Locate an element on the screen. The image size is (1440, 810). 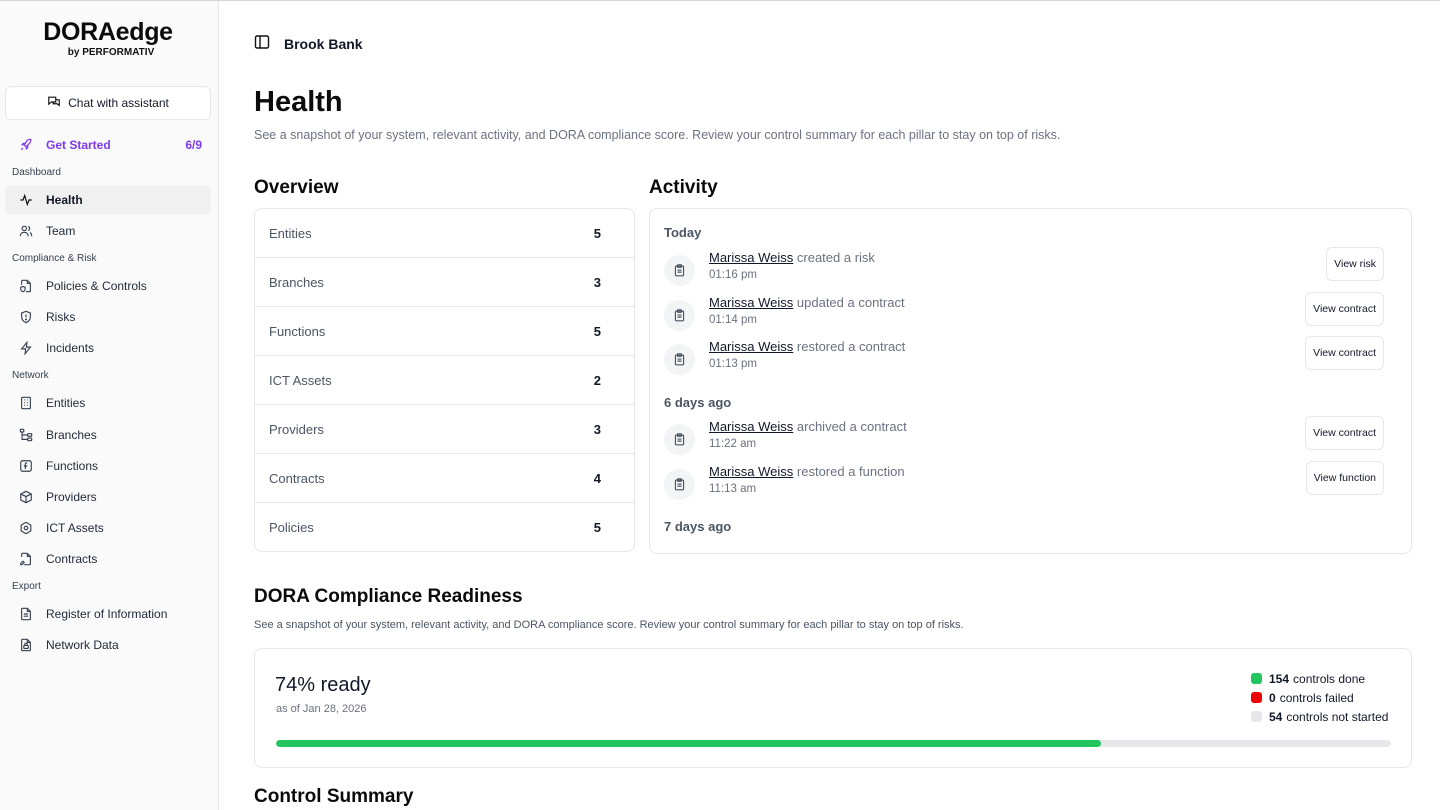
overview-label: Branches is located at coordinates (296, 282).